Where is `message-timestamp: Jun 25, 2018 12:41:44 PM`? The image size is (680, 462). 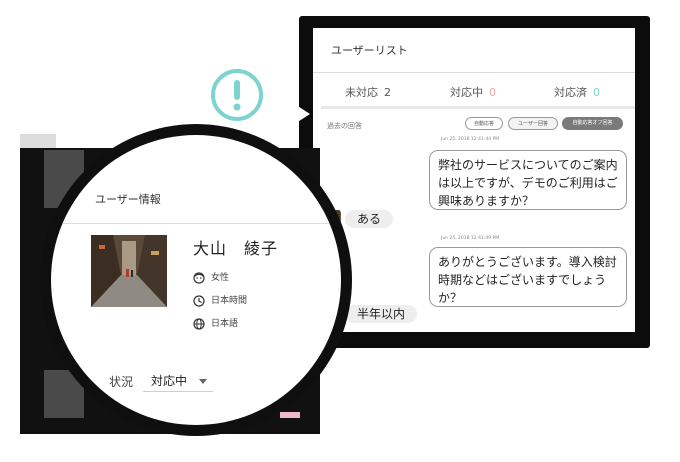
message-timestamp: Jun 25, 2018 12:41:44 PM is located at coordinates (470, 139).